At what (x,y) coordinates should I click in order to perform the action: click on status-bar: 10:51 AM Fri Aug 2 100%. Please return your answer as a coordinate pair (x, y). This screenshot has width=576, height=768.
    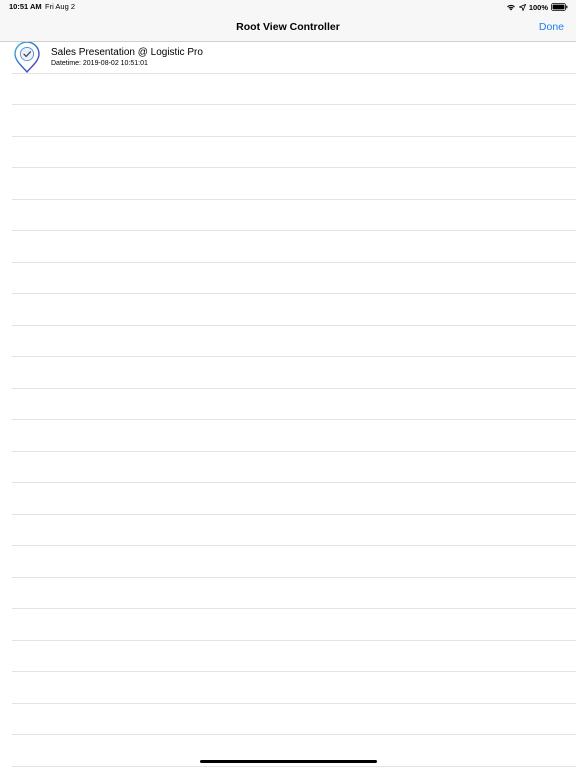
    Looking at the image, I should click on (288, 7).